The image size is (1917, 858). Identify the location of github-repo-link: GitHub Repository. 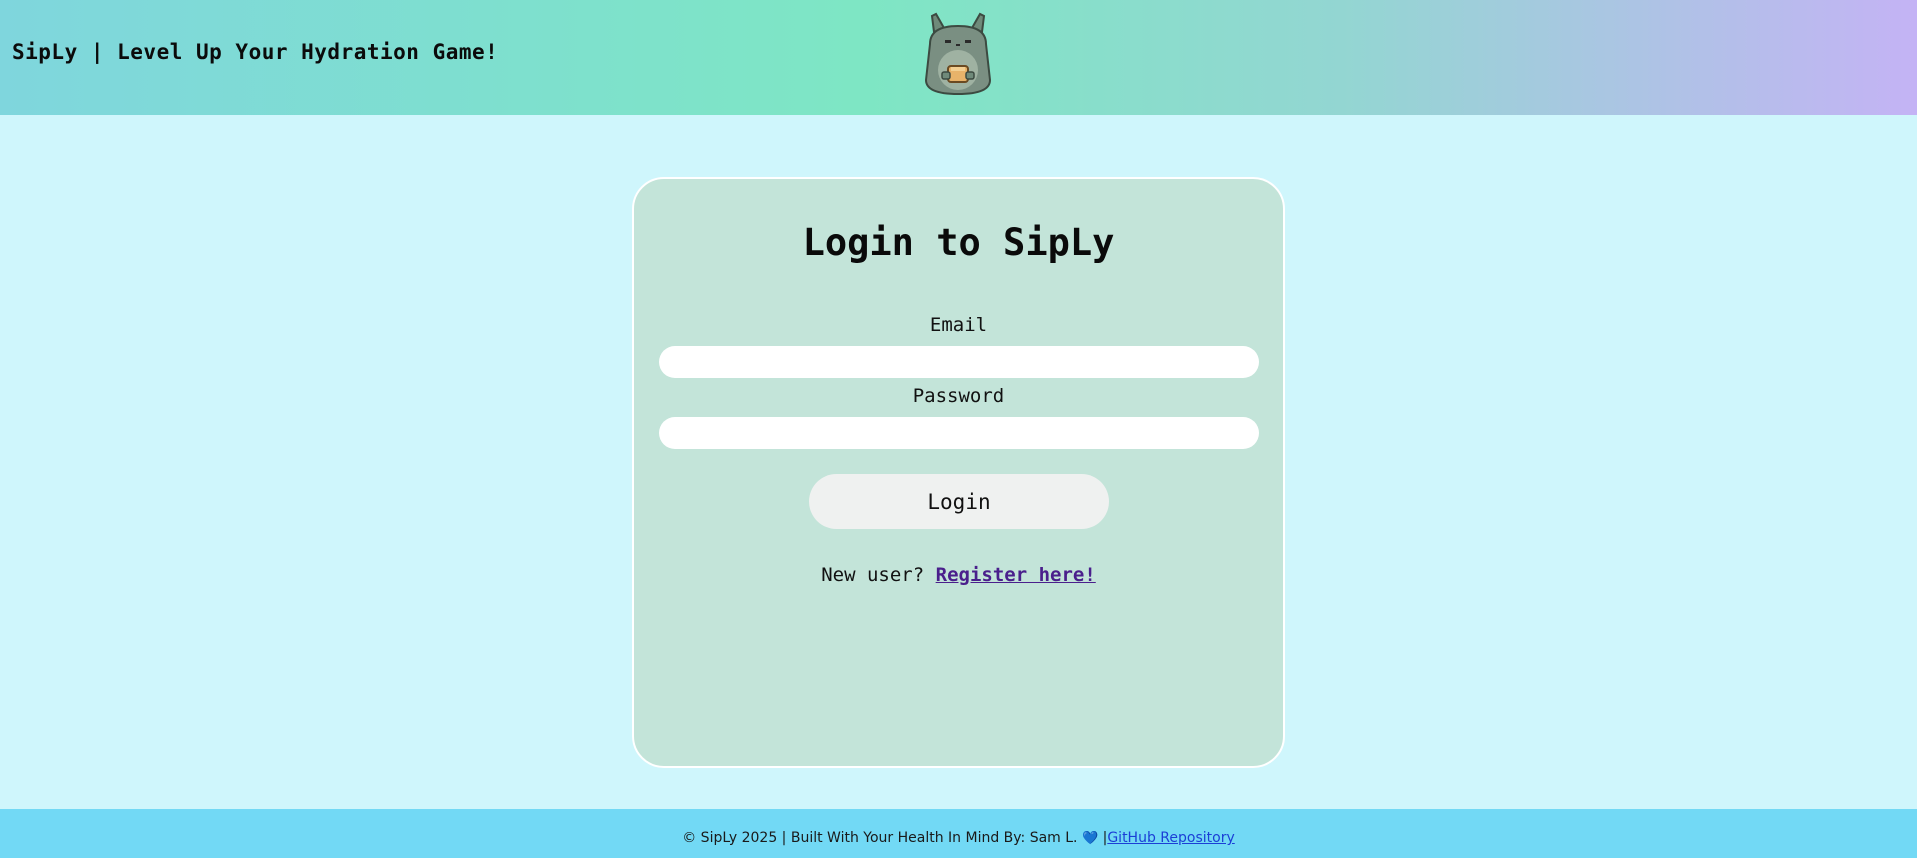
(1170, 838).